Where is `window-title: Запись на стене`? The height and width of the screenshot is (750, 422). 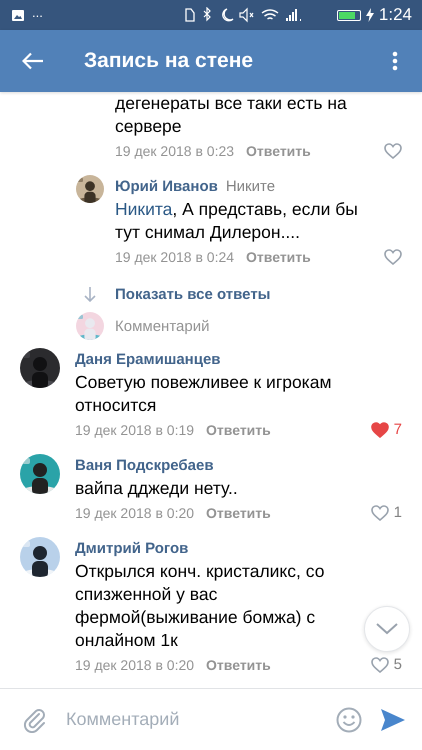 window-title: Запись на стене is located at coordinates (169, 61).